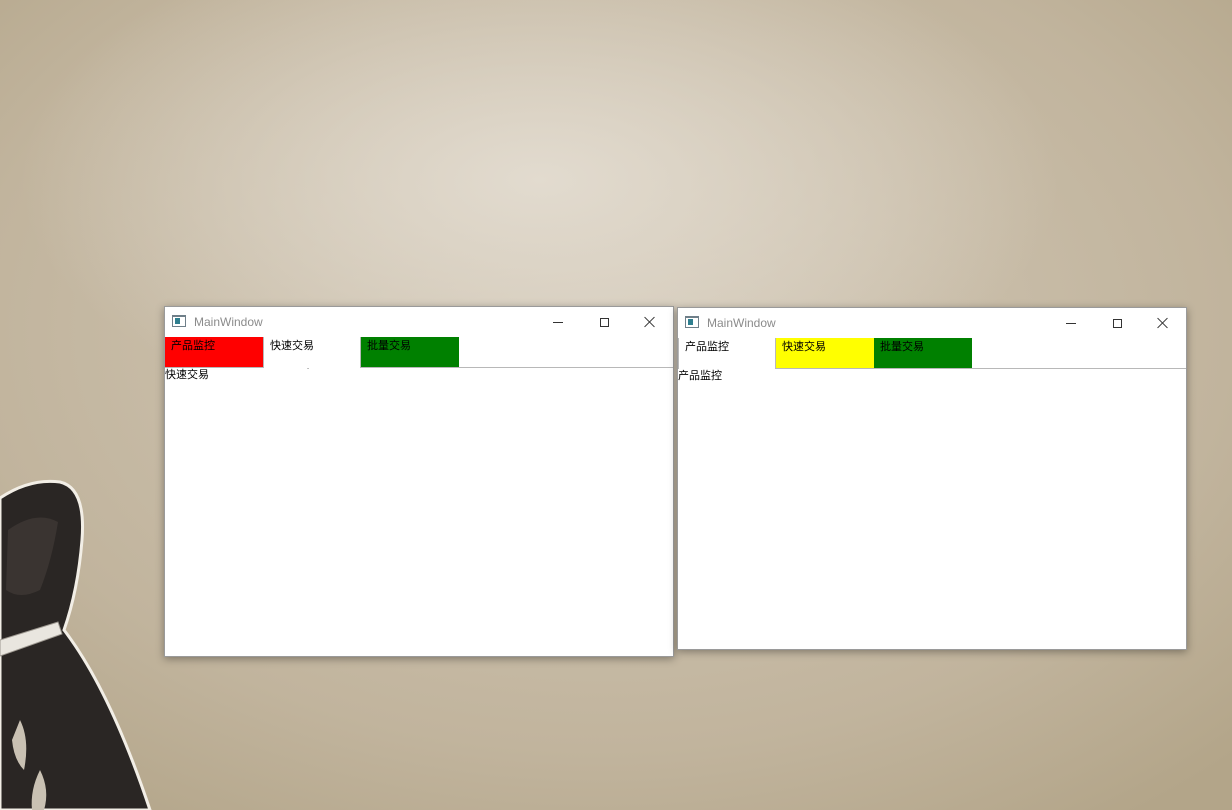 This screenshot has height=810, width=1232. I want to click on tab-content-text: 快速交易, so click(187, 374).